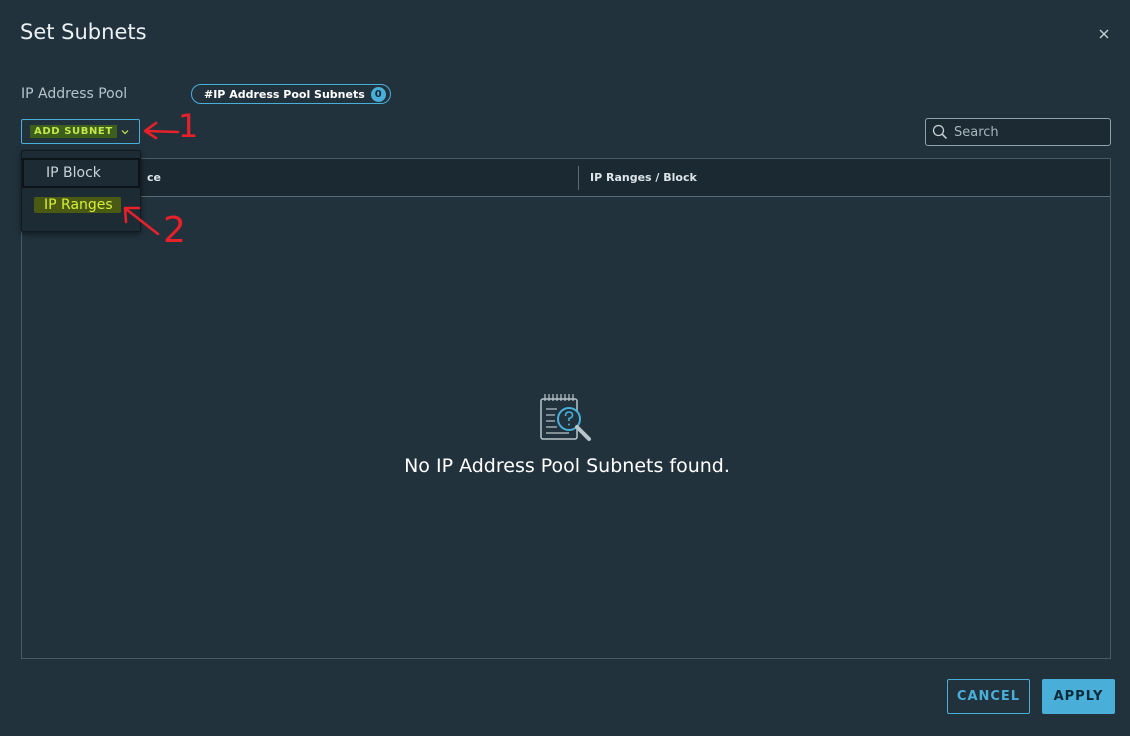  Describe the element at coordinates (940, 132) in the screenshot. I see `search-icon` at that location.